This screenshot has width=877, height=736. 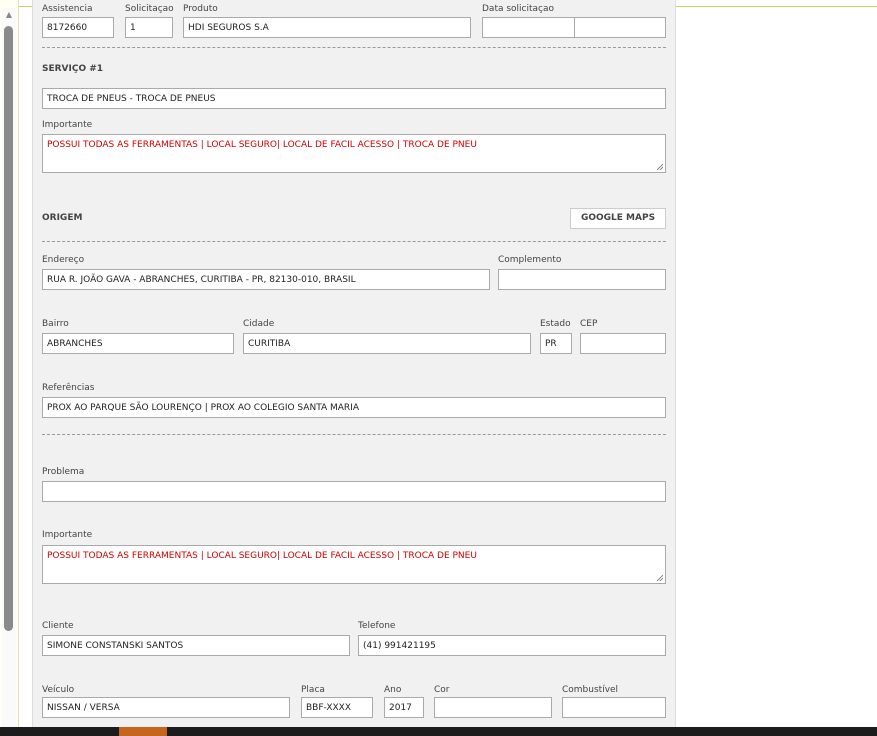 What do you see at coordinates (55, 324) in the screenshot?
I see `bairro-label: Bairro` at bounding box center [55, 324].